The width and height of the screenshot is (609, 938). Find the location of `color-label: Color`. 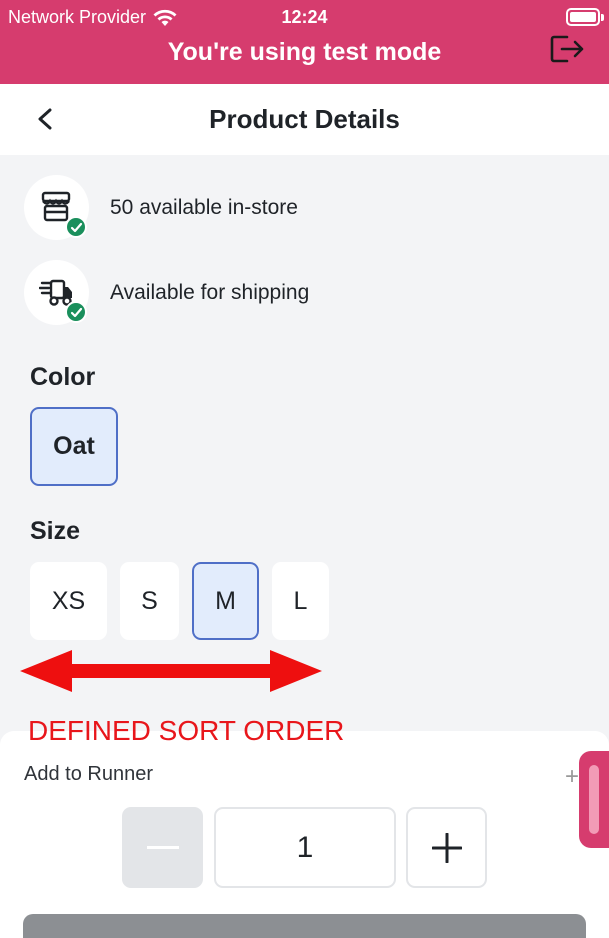

color-label: Color is located at coordinates (63, 377).